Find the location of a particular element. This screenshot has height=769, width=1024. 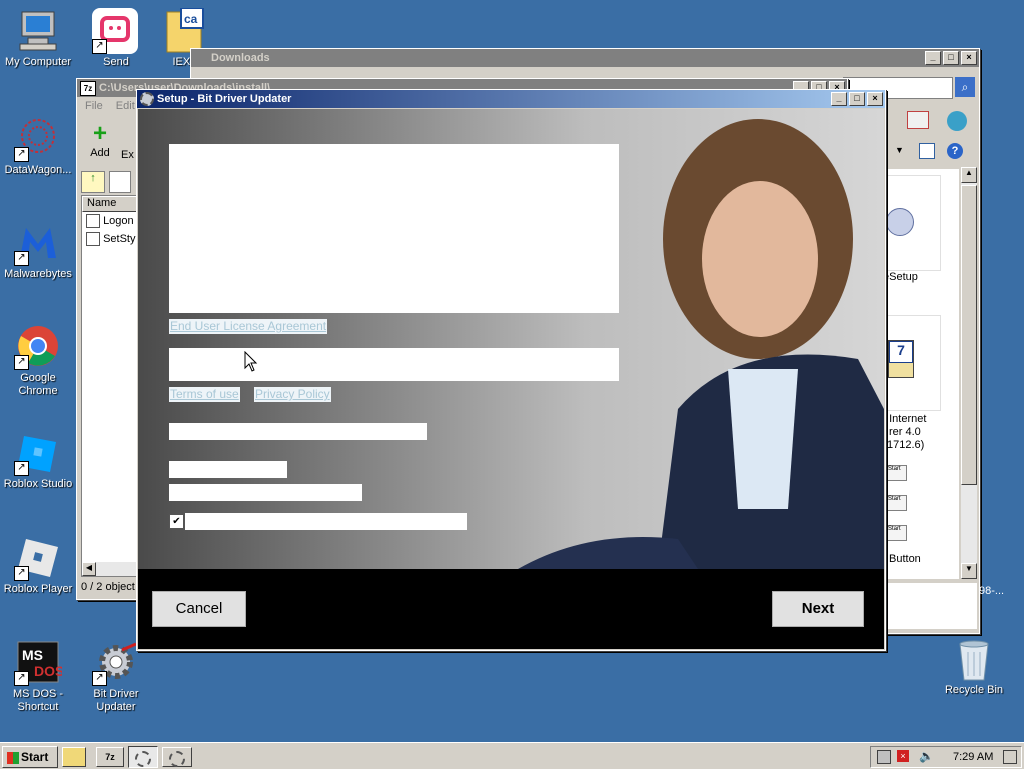

window-title: Setup - Bit Driver Updater is located at coordinates (224, 99).